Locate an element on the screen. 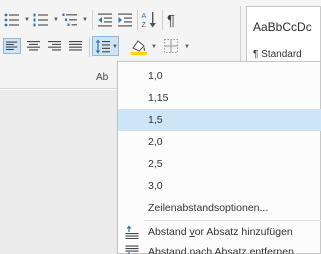  menu-item-label: 1,0 is located at coordinates (155, 76).